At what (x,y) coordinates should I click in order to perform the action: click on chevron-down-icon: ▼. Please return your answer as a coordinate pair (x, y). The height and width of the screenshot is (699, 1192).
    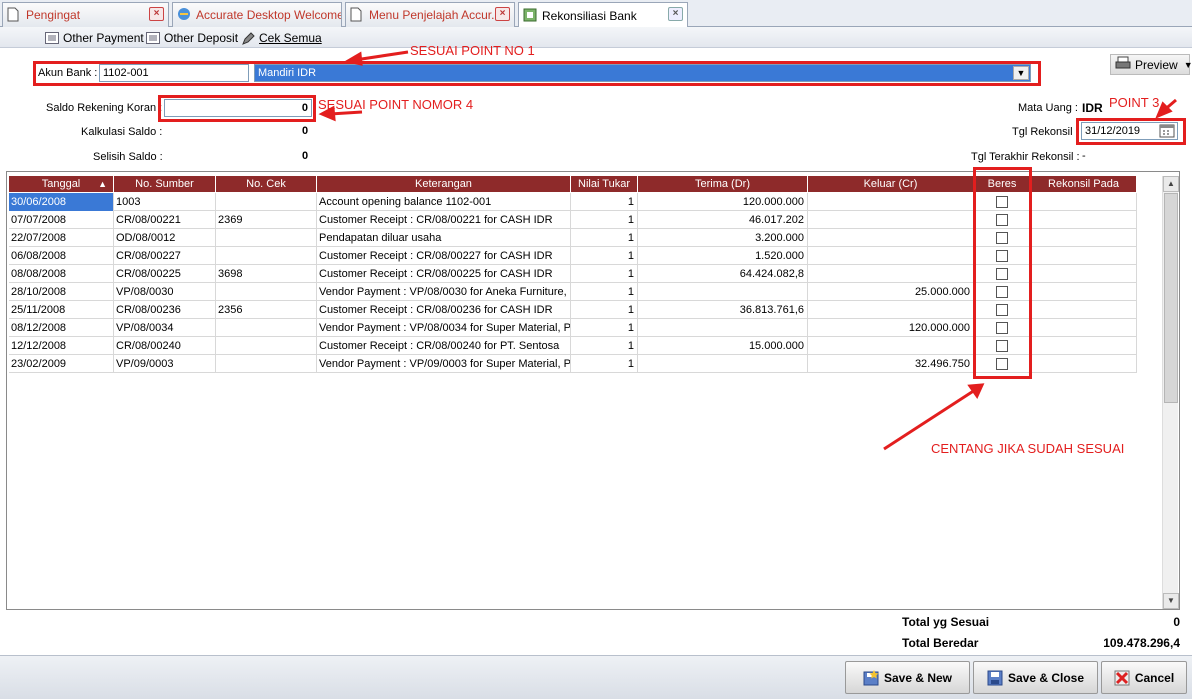
    Looking at the image, I should click on (1187, 64).